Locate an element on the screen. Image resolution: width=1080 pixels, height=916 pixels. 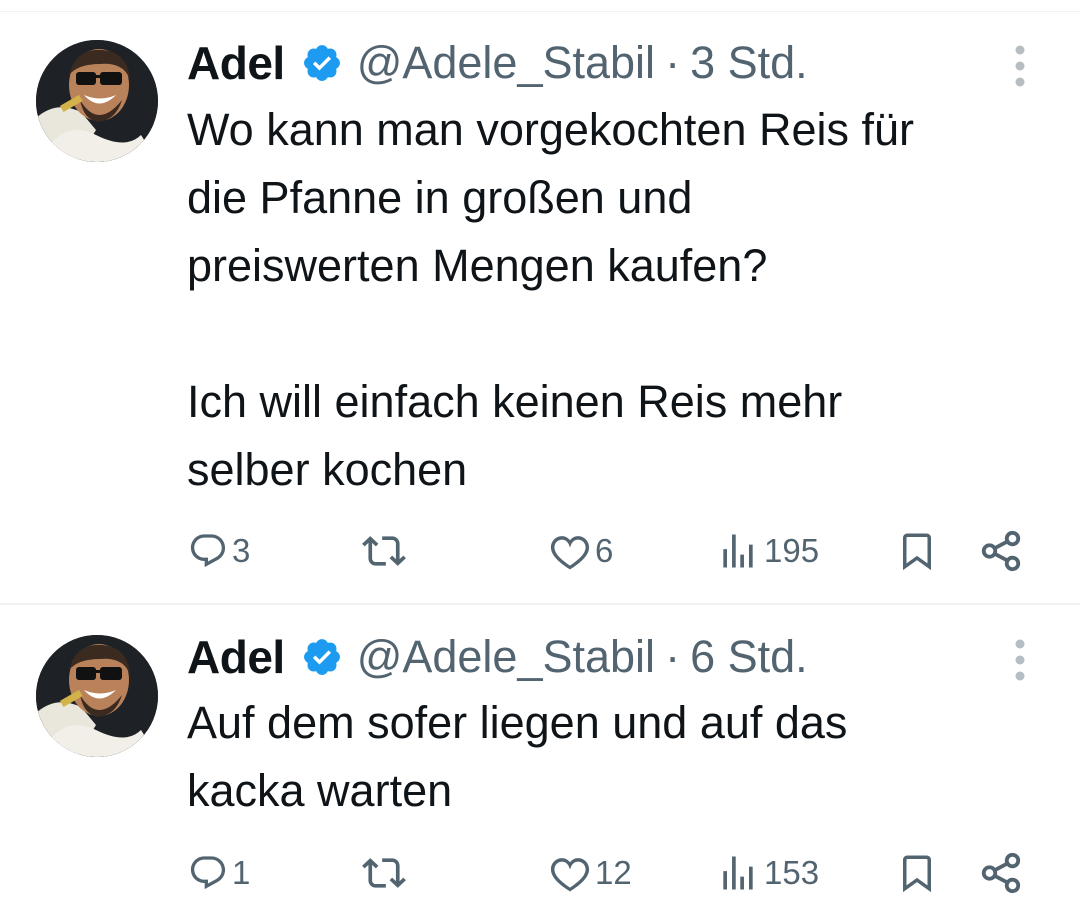
views-count: 153 is located at coordinates (792, 872).